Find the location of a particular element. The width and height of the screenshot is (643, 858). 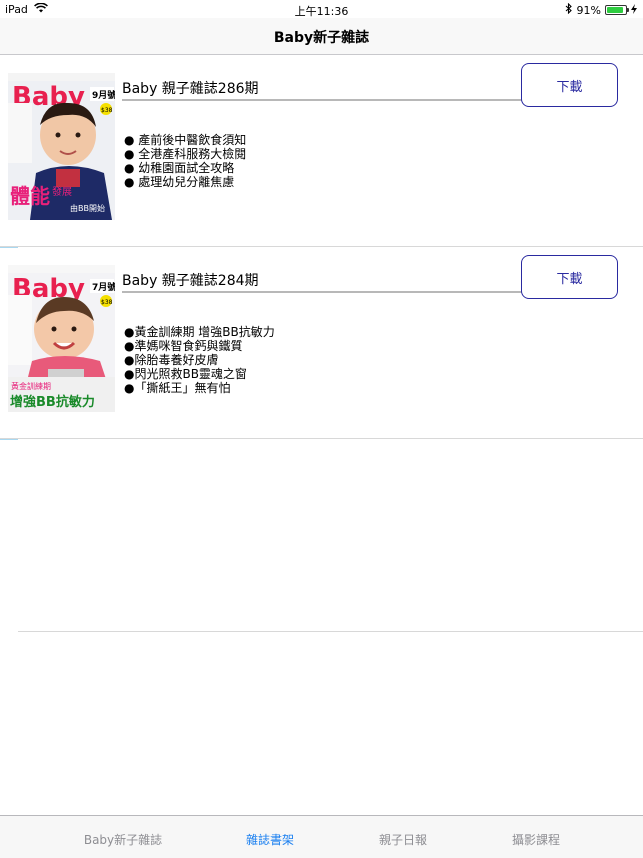

cover-headline-2: 發展 is located at coordinates (62, 191).